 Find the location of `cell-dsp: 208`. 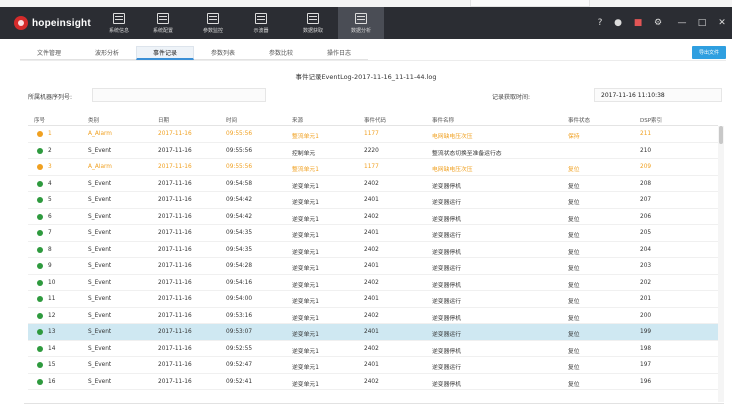

cell-dsp: 208 is located at coordinates (646, 183).